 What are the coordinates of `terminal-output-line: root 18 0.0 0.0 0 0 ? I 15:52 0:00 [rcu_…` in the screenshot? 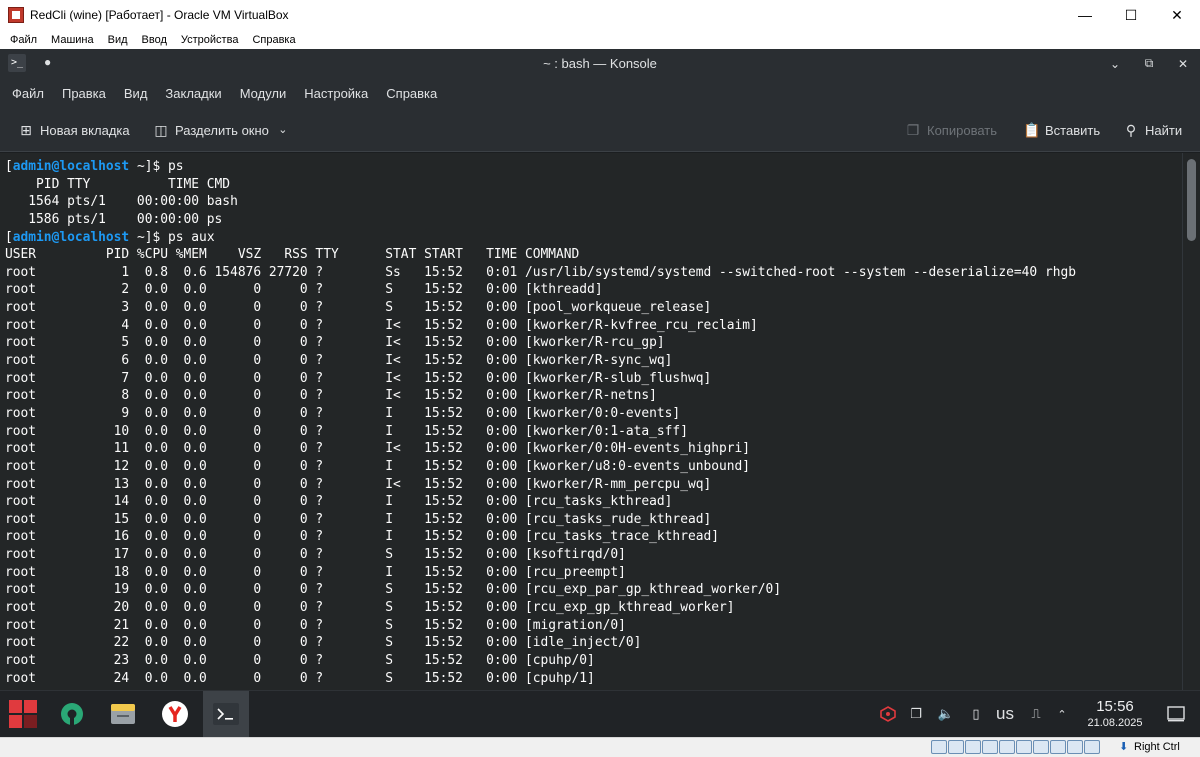 It's located at (315, 572).